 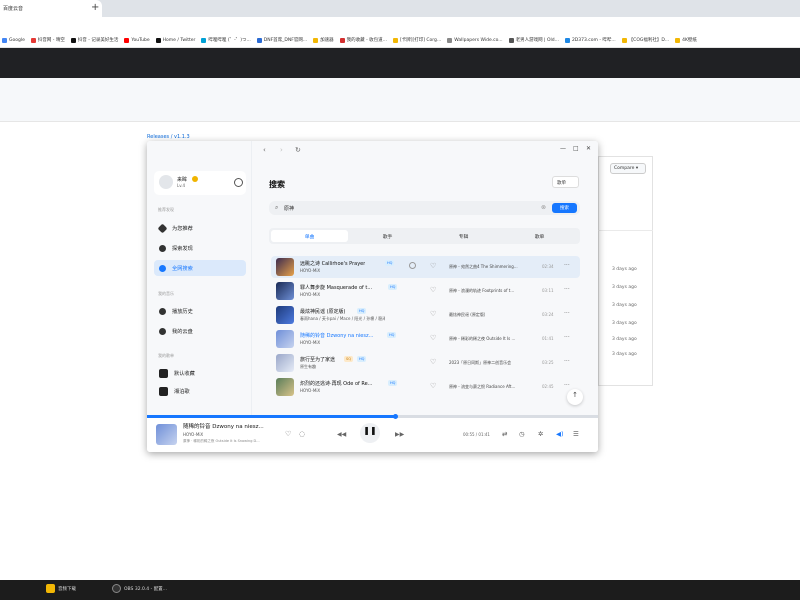 I want to click on address-bar, so click(x=400, y=25).